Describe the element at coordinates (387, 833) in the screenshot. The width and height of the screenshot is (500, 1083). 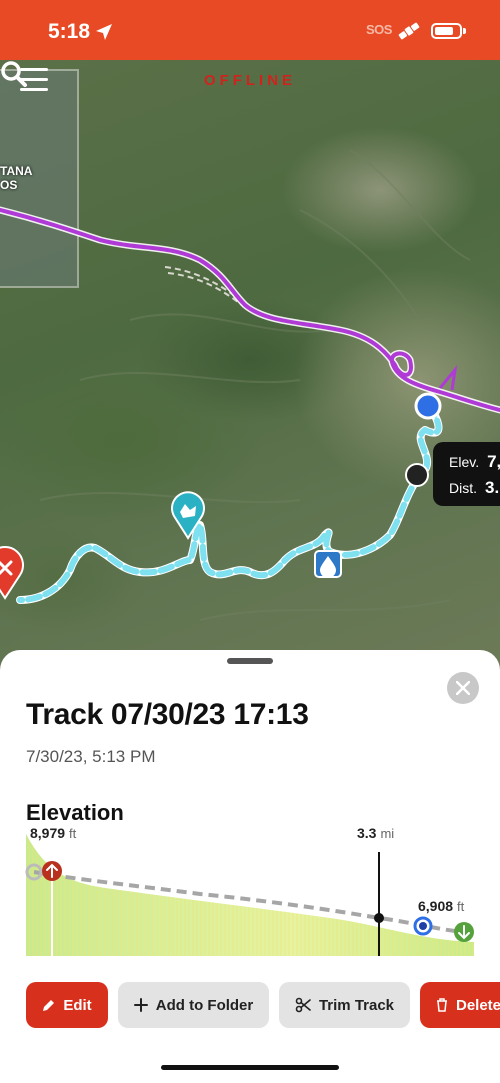
I see `cursor-distance-unit: mi` at that location.